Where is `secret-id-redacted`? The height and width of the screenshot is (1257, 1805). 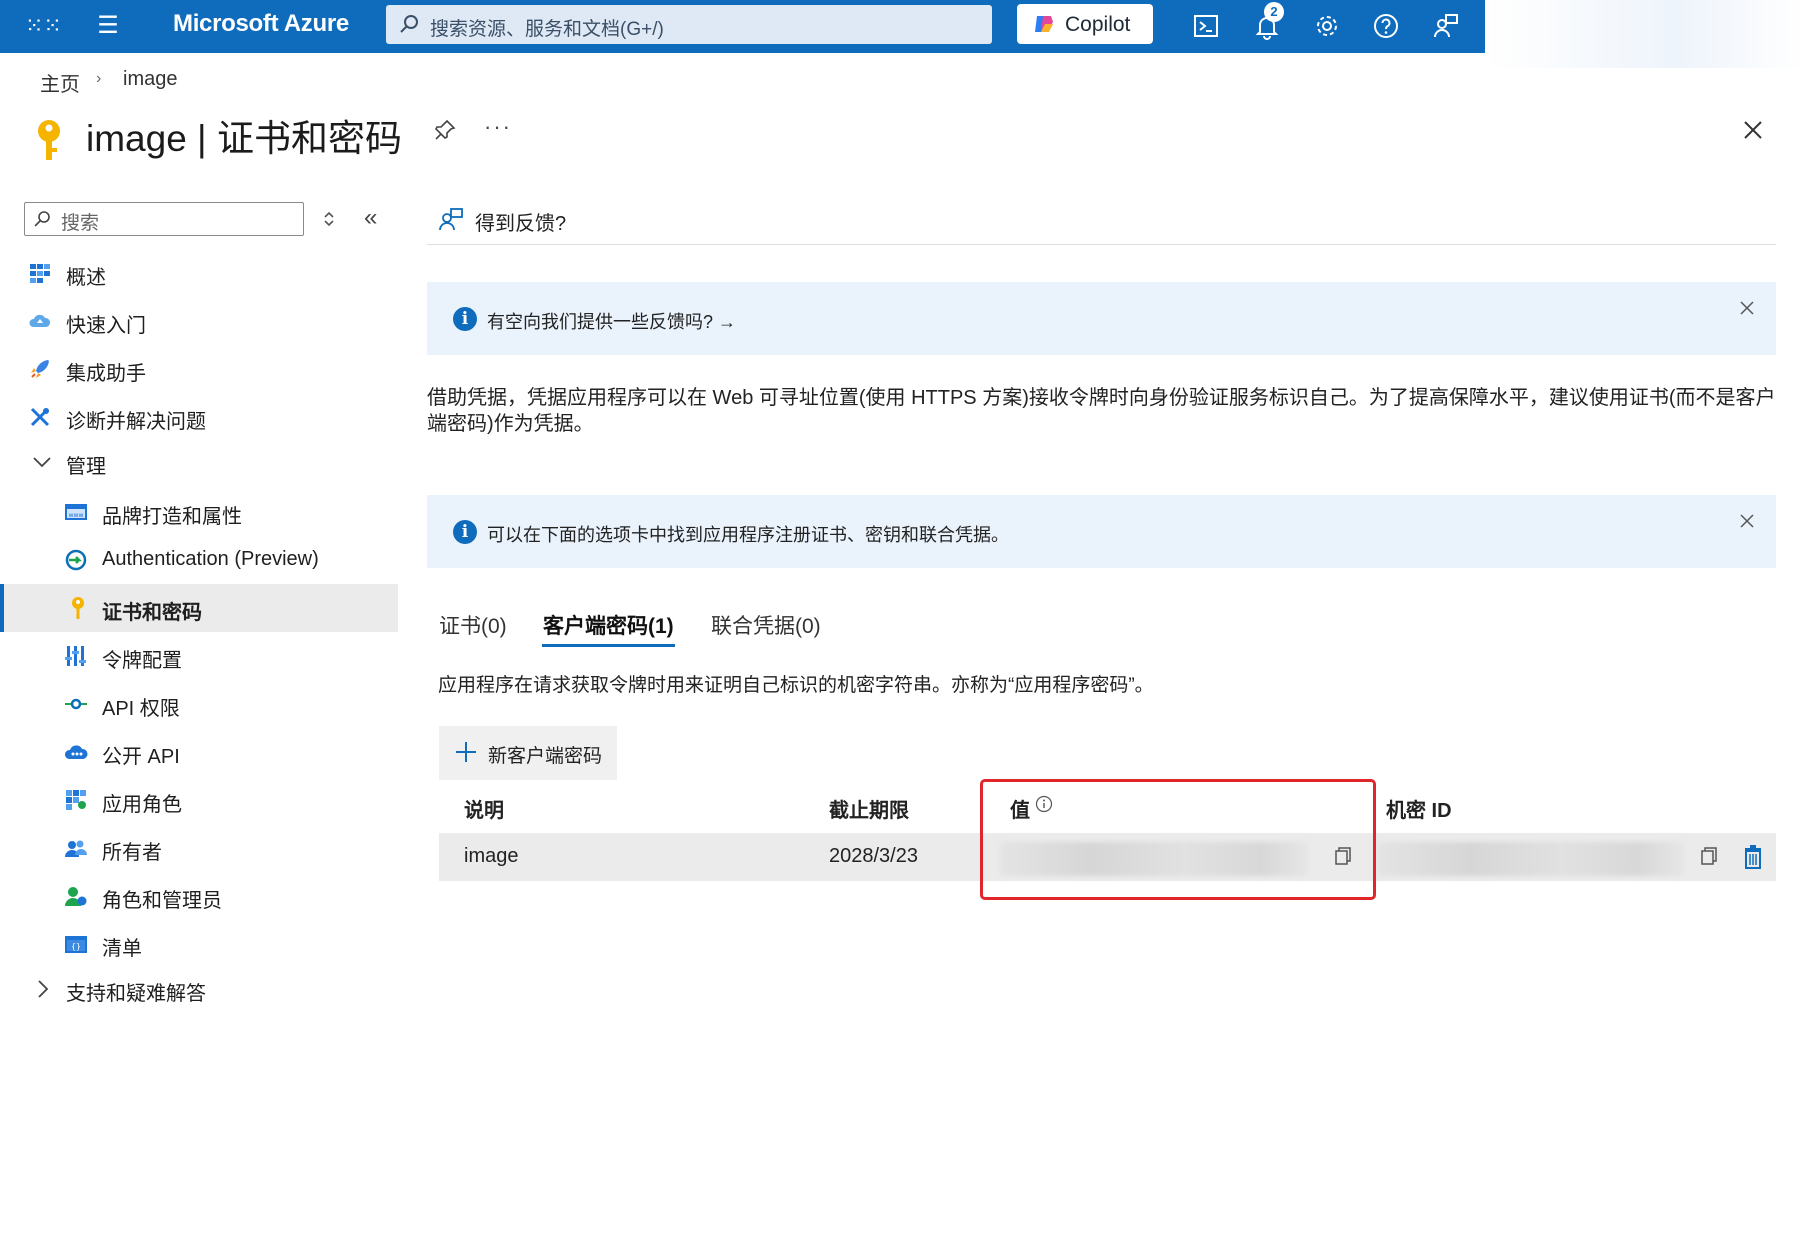 secret-id-redacted is located at coordinates (1531, 859).